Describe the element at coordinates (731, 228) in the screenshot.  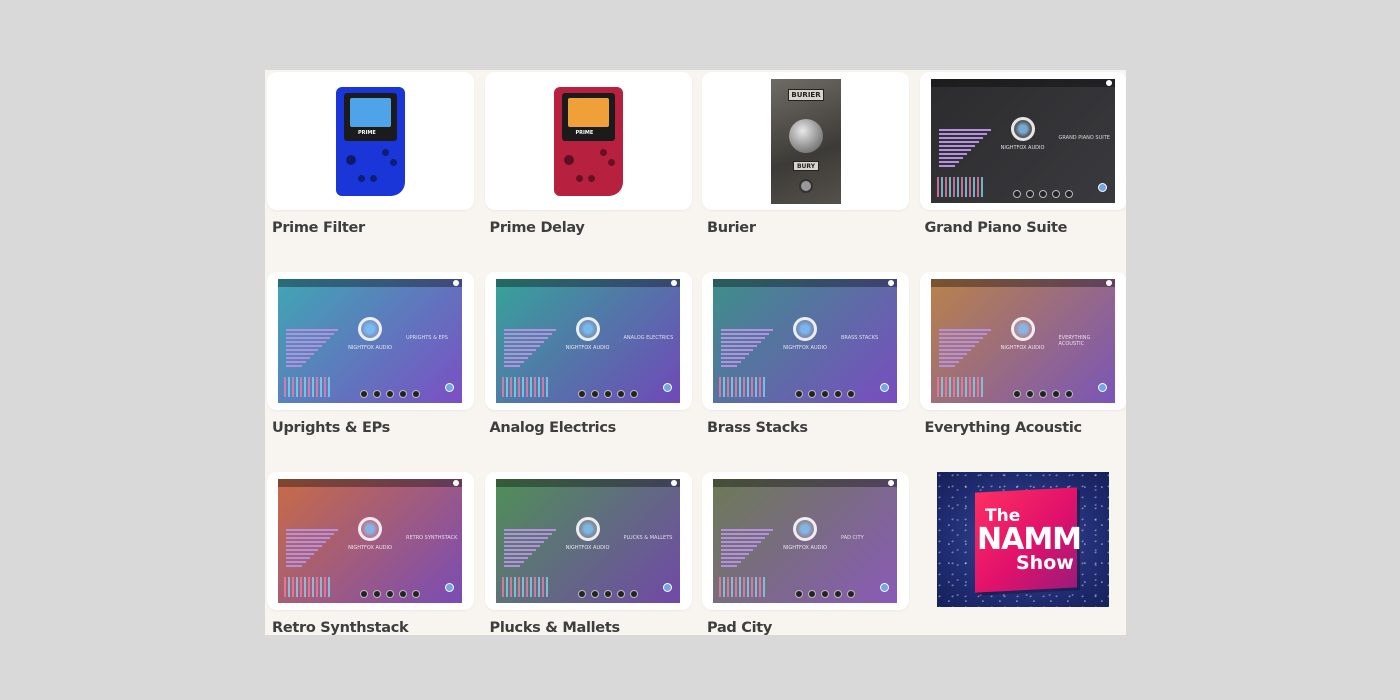
I see `product-title: Burier` at that location.